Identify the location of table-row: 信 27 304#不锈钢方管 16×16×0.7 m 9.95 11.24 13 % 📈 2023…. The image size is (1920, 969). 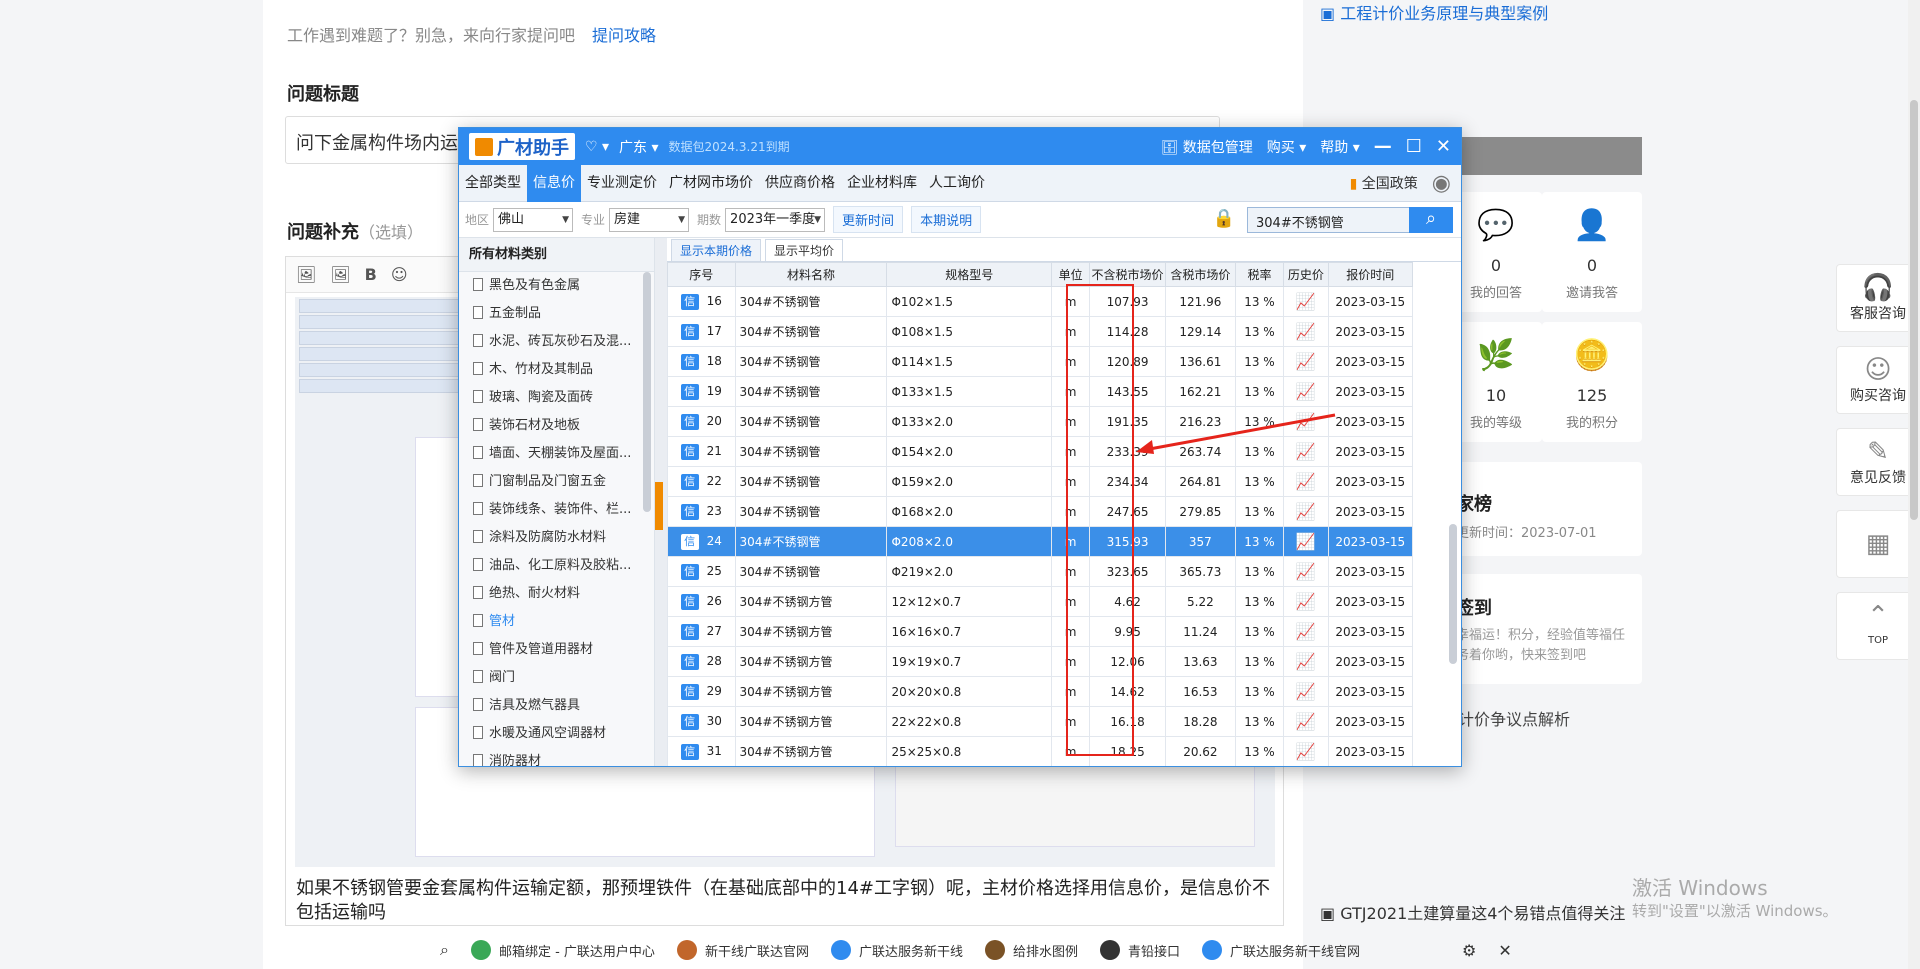
(1040, 631).